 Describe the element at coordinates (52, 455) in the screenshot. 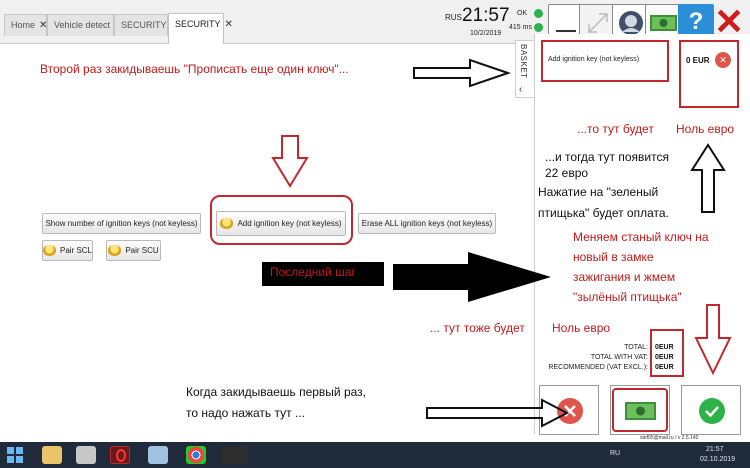

I see `file-explorer-icon` at that location.